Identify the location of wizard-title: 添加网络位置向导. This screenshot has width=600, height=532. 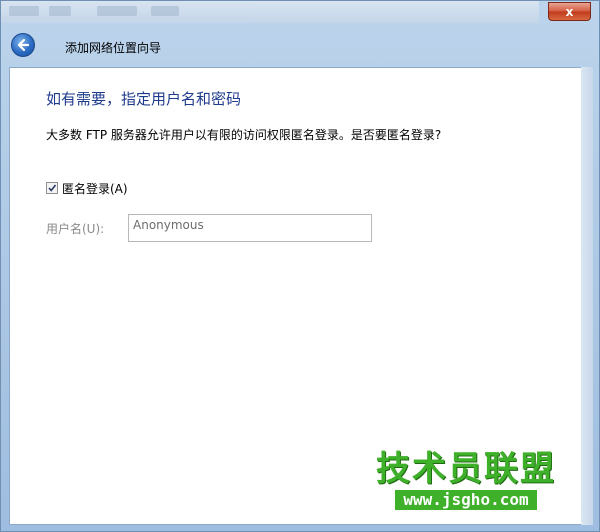
(113, 48).